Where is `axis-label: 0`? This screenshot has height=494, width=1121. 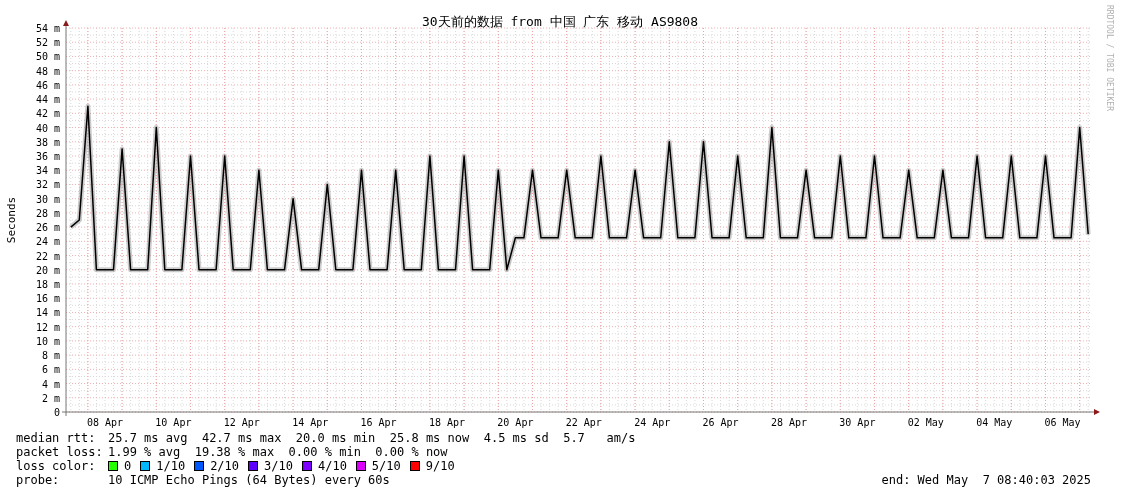
axis-label: 0 is located at coordinates (56, 412).